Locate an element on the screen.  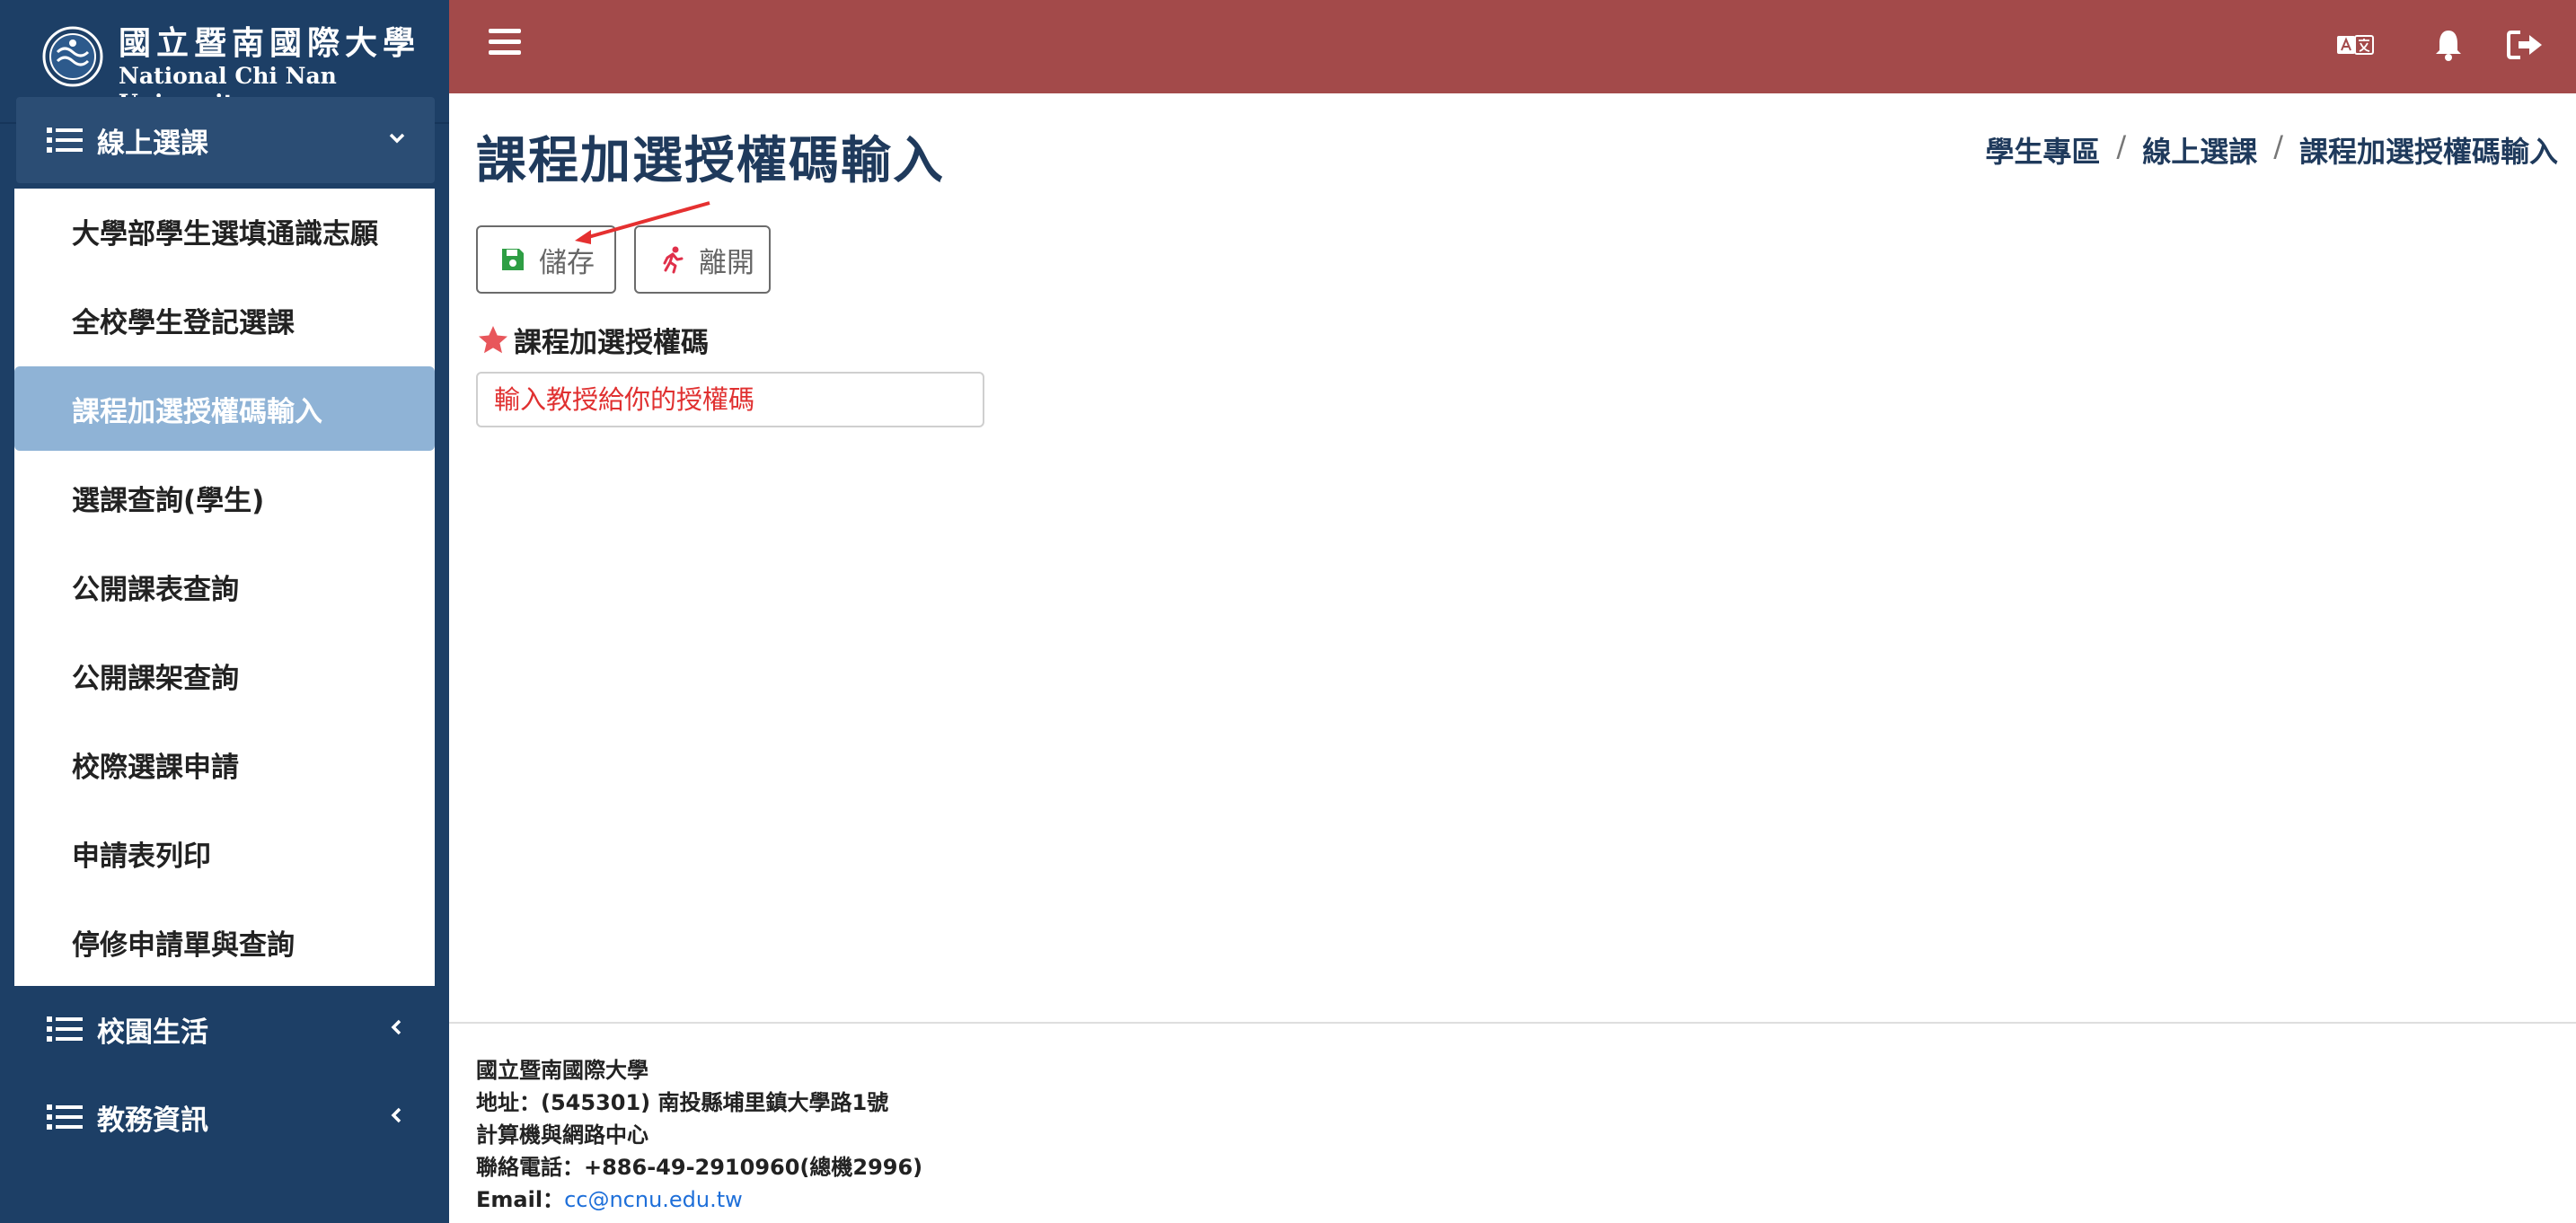
sidebar-item-label: 大學部學生選填通識志願 is located at coordinates (225, 234).